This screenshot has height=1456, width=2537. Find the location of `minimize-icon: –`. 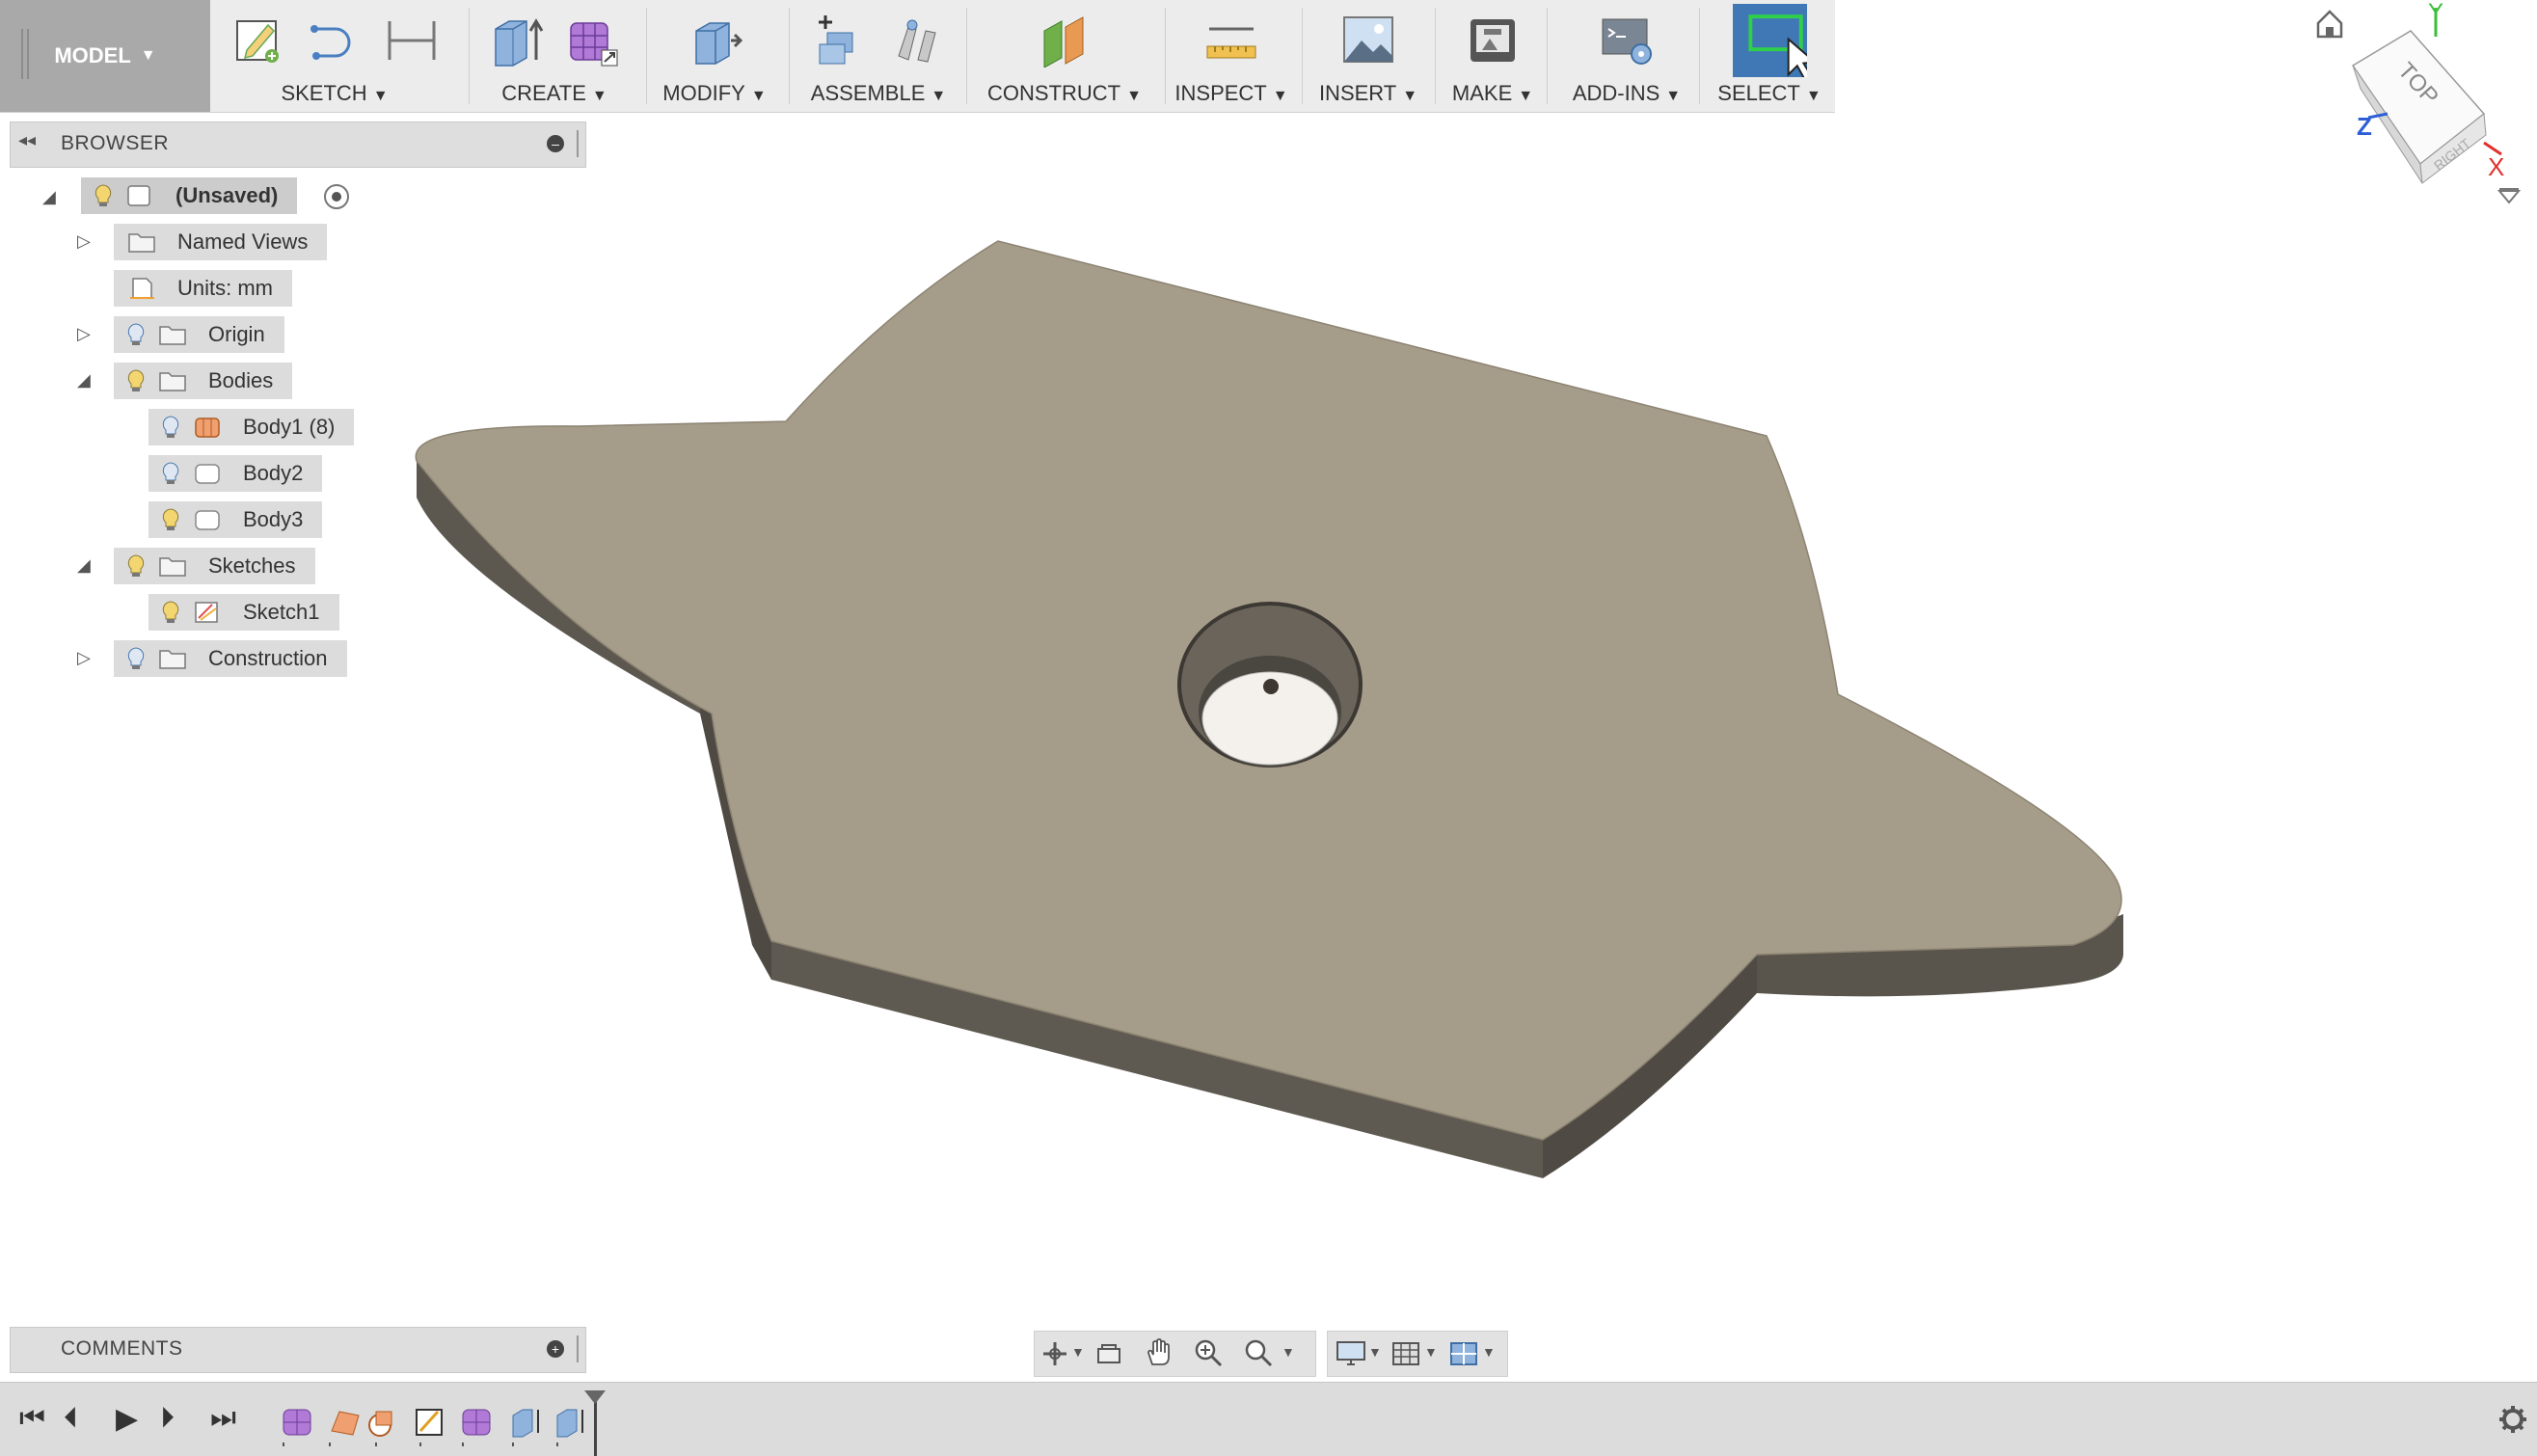

minimize-icon: – is located at coordinates (555, 143).